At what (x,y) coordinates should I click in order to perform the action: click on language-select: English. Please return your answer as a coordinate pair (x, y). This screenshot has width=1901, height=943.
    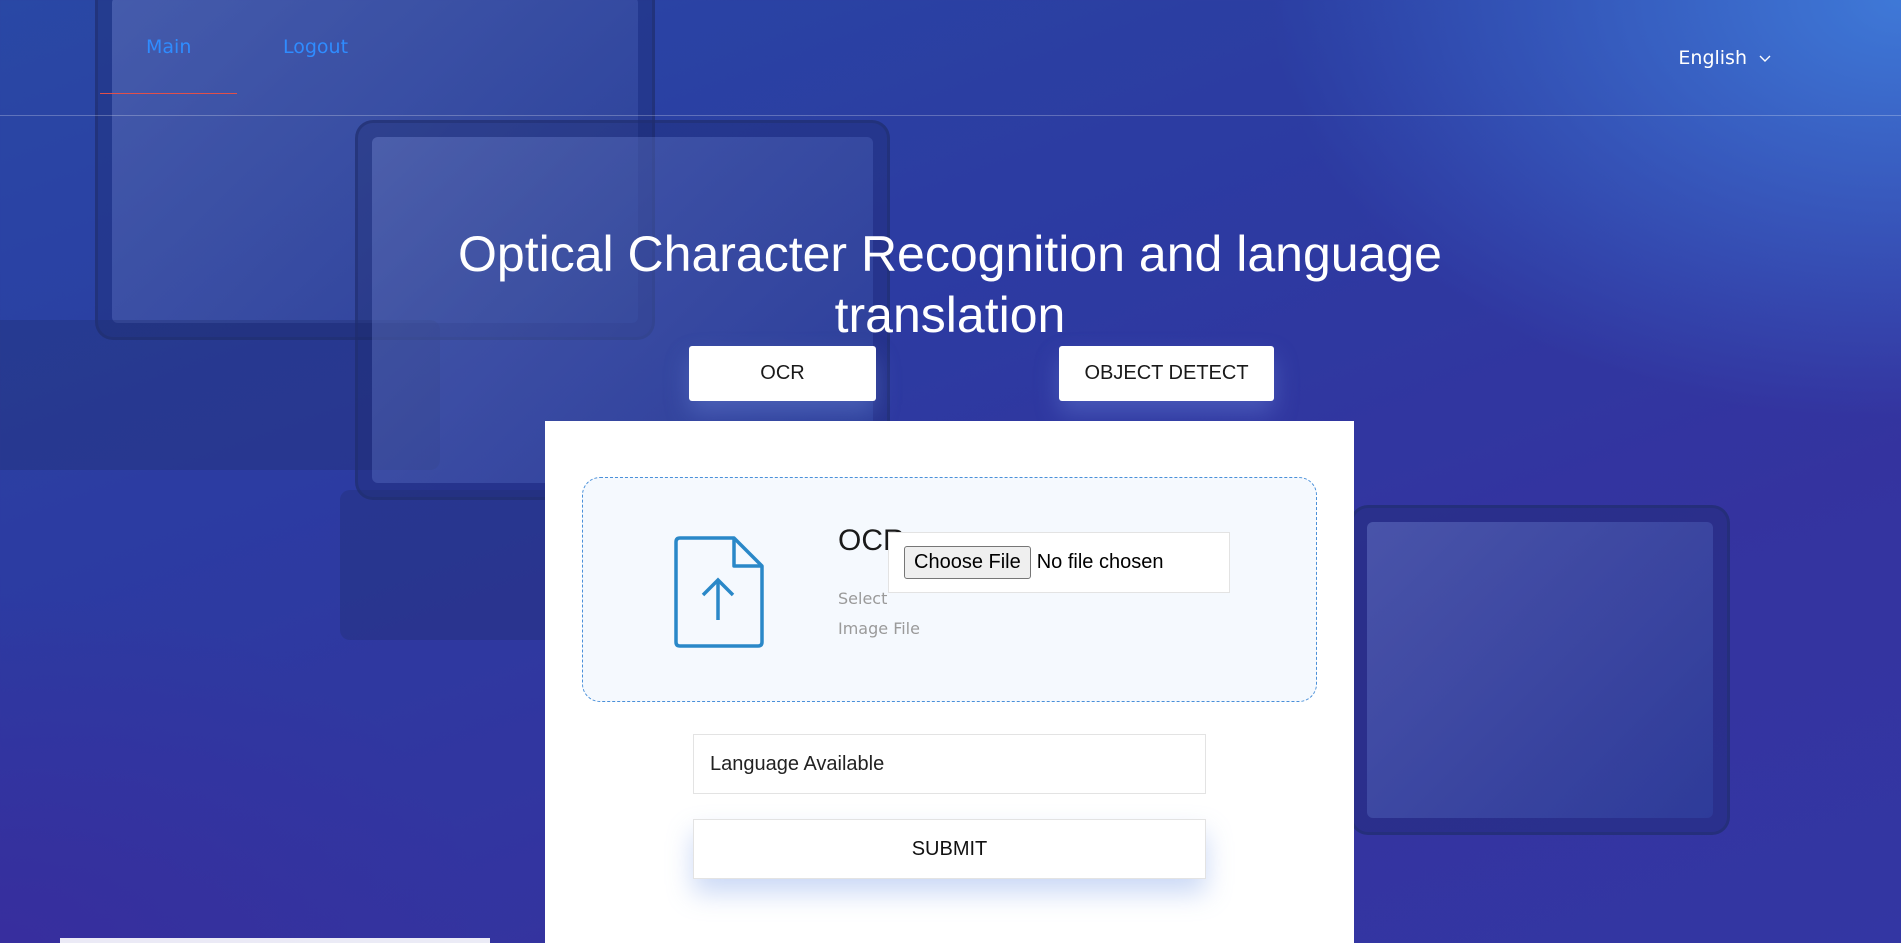
    Looking at the image, I should click on (1724, 58).